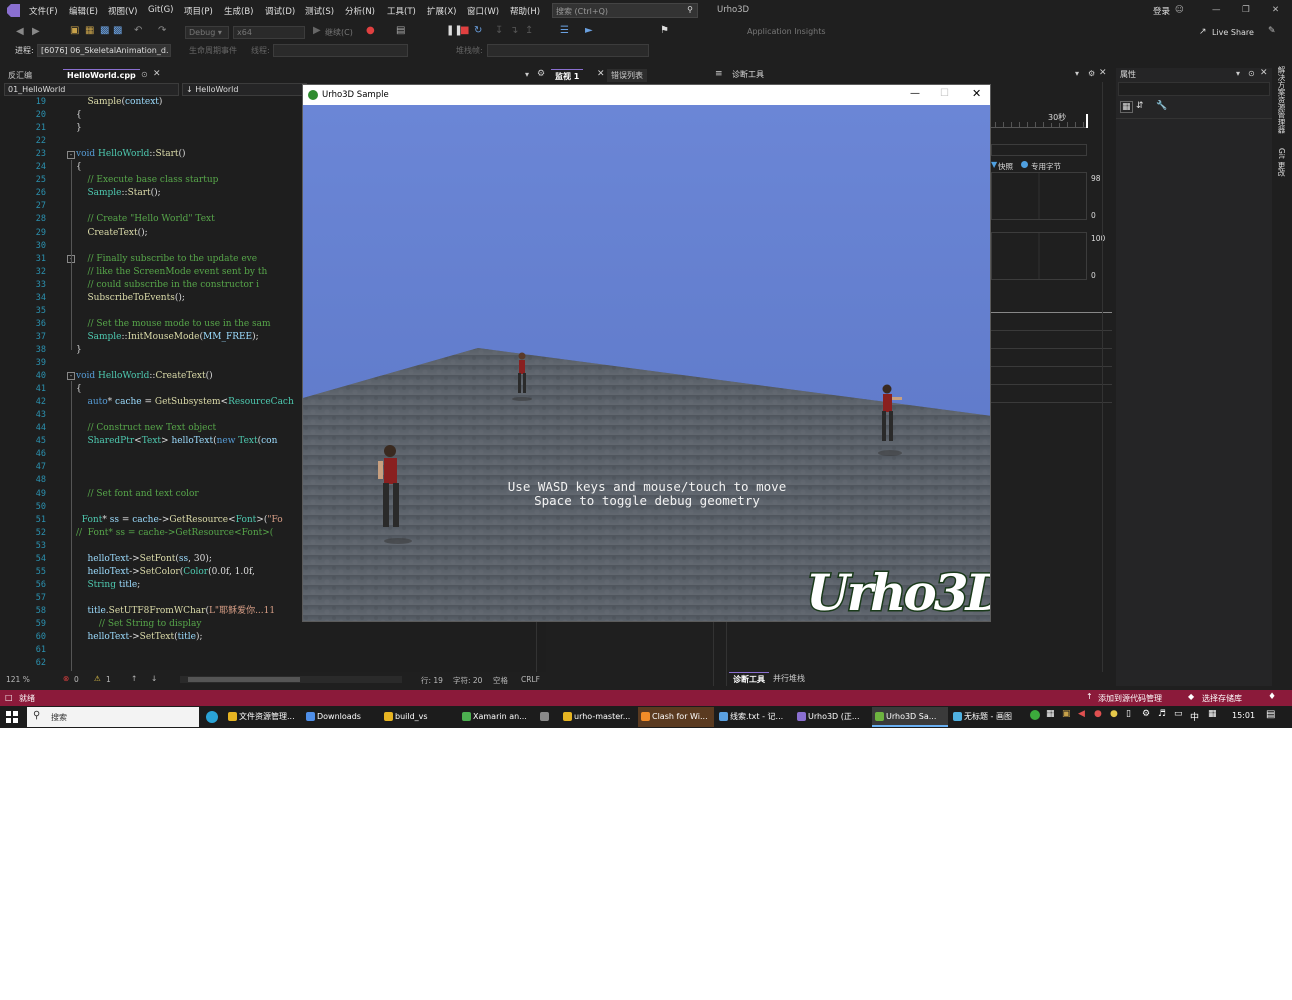 The height and width of the screenshot is (1000, 1292). What do you see at coordinates (1272, 31) in the screenshot?
I see `feedback-icon: ✎` at bounding box center [1272, 31].